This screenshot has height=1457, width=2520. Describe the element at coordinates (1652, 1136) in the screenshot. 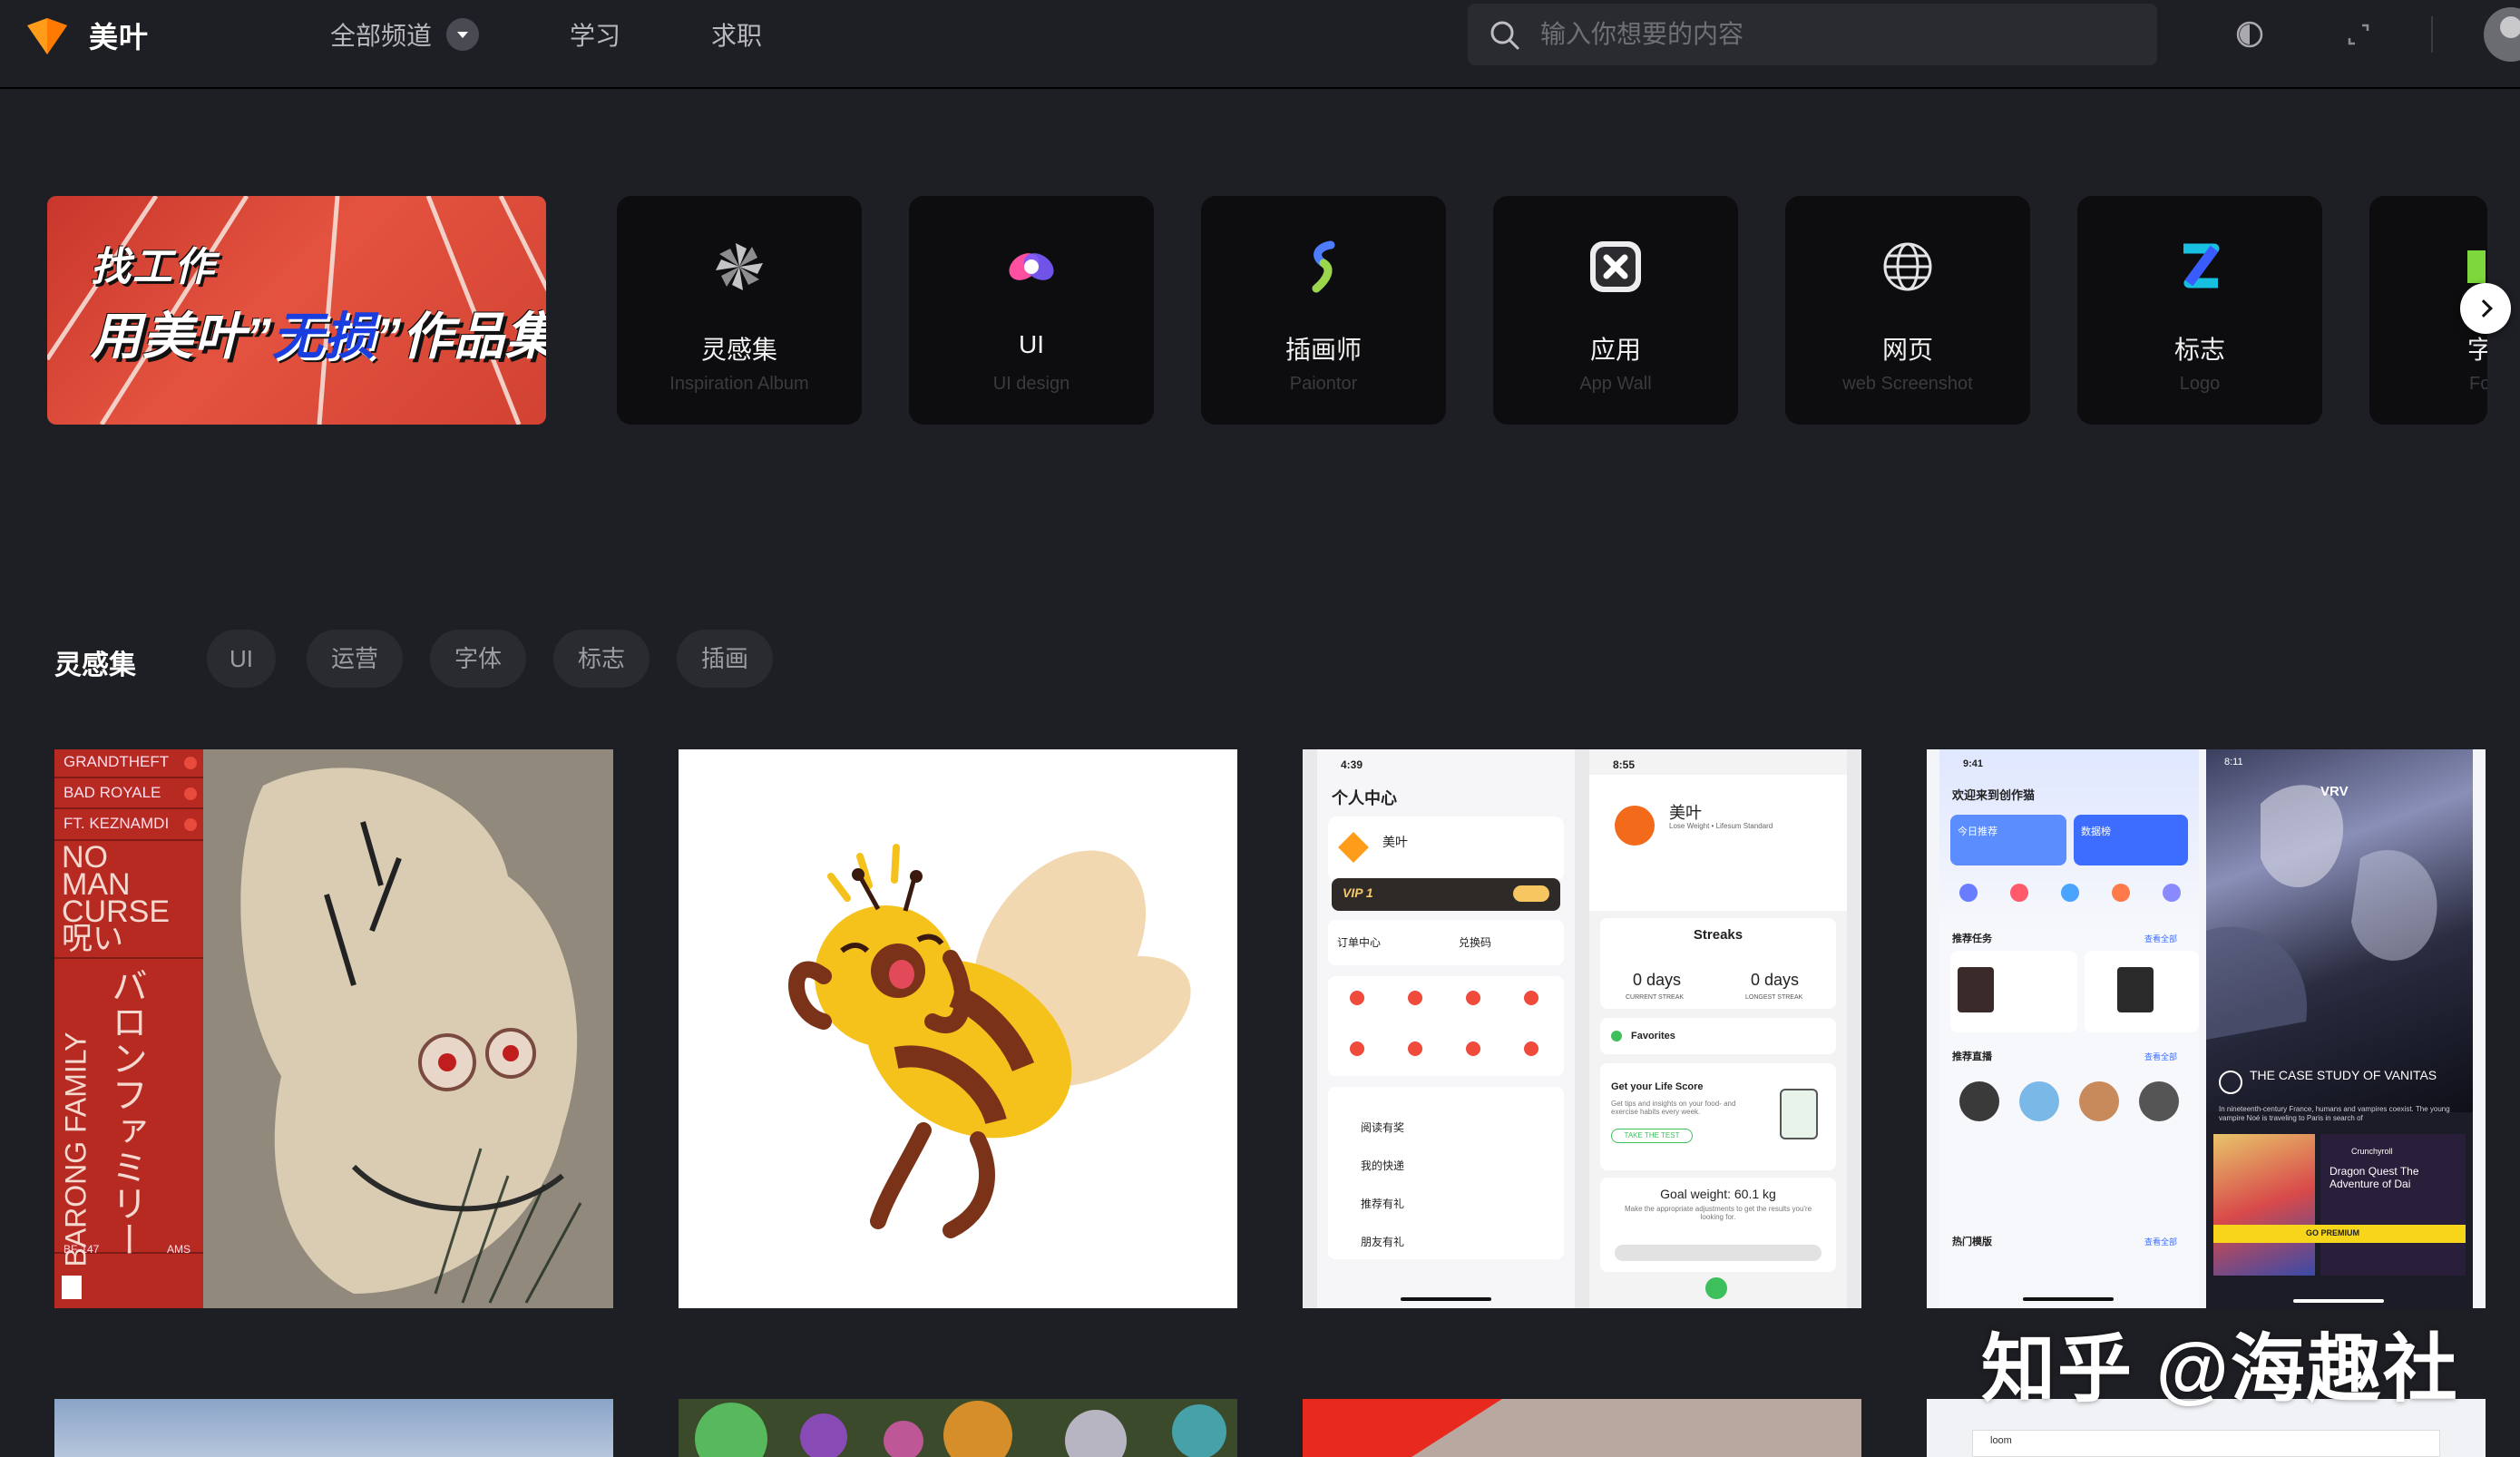

I see `take-test-button: TAKE THE TEST` at that location.